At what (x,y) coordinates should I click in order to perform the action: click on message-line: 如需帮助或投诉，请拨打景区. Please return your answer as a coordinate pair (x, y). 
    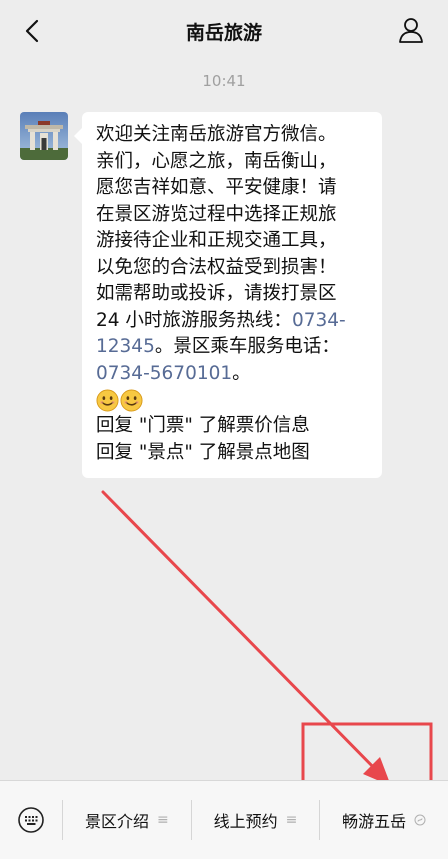
    Looking at the image, I should click on (216, 293).